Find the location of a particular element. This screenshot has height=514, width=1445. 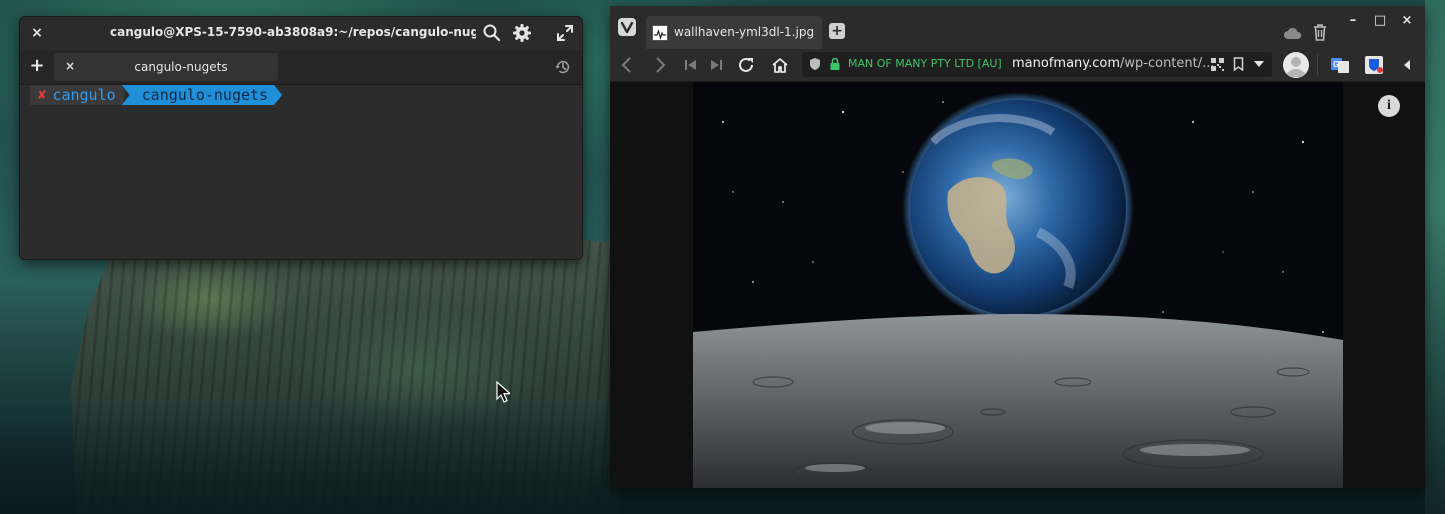

image-favicon-icon is located at coordinates (660, 33).